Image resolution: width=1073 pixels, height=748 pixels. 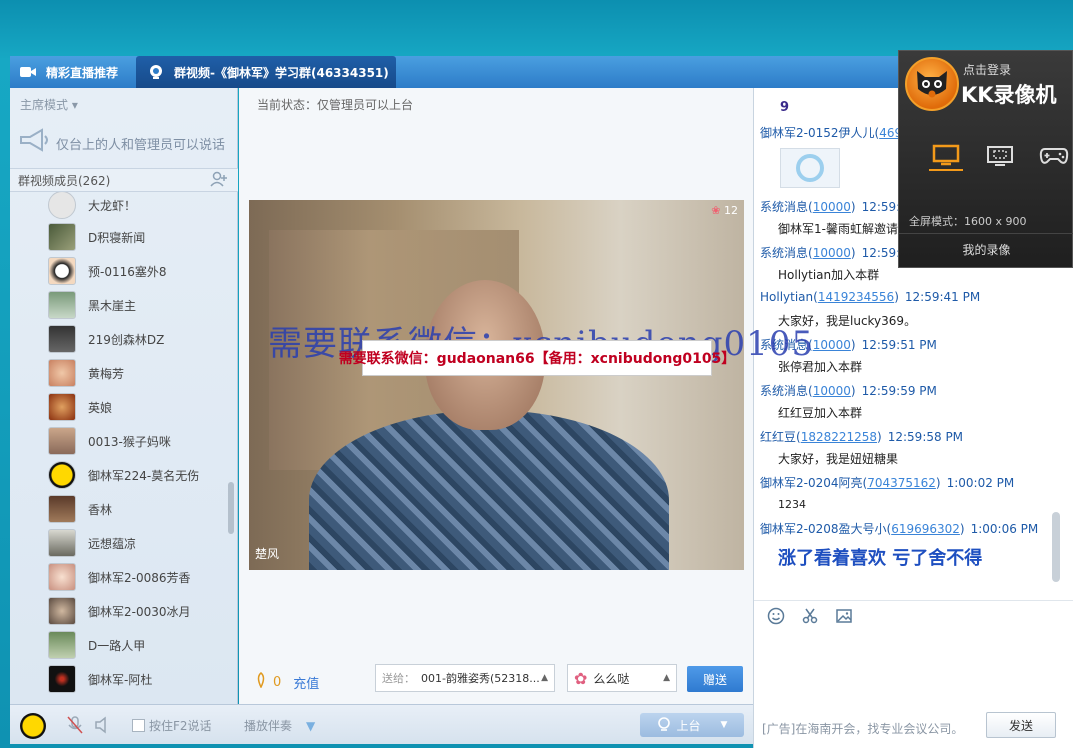 I want to click on gift-flower-icon: ✿, so click(x=581, y=678).